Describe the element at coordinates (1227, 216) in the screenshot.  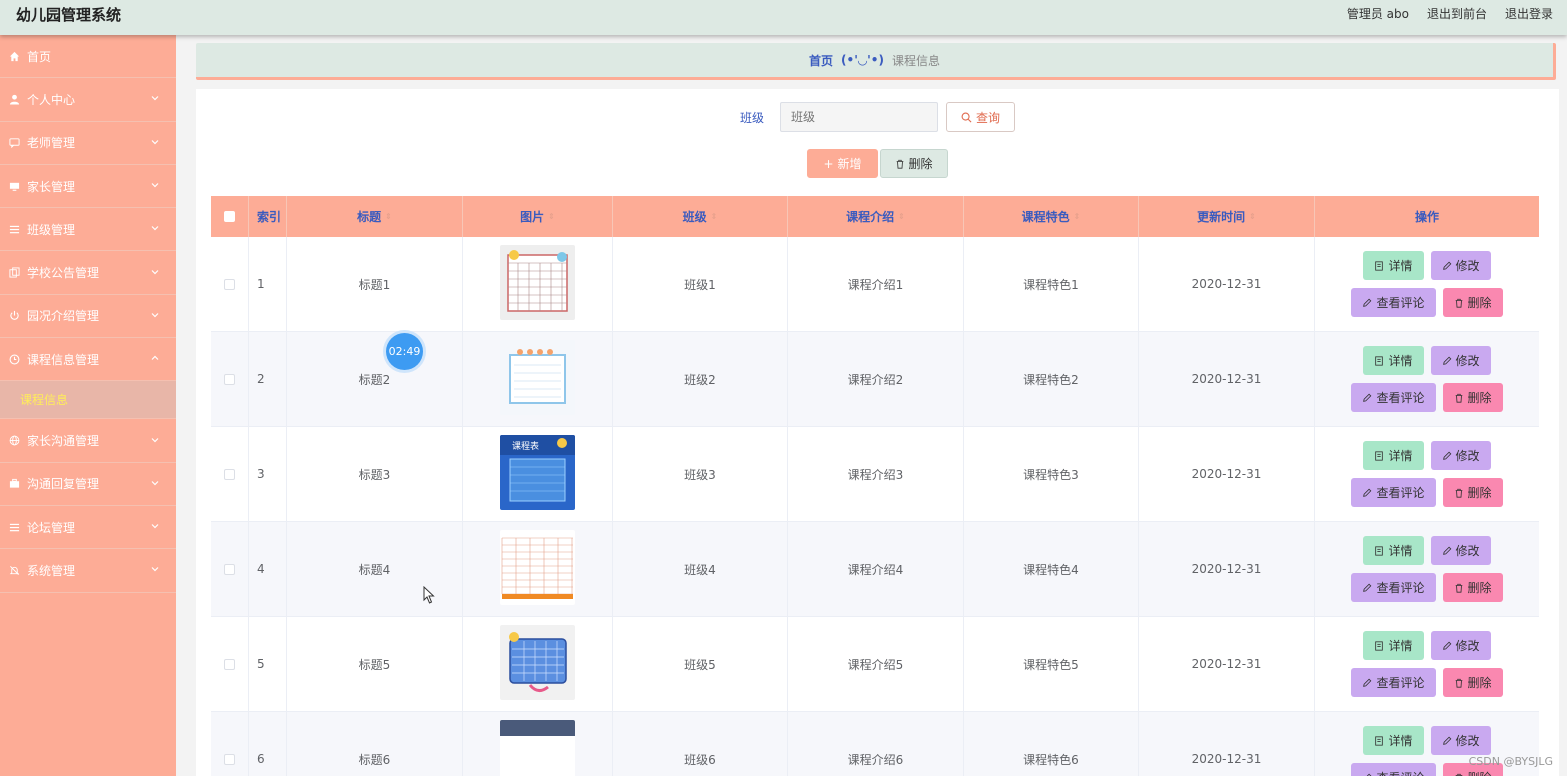
I see `header-updated: 更新时间 ⇕` at that location.